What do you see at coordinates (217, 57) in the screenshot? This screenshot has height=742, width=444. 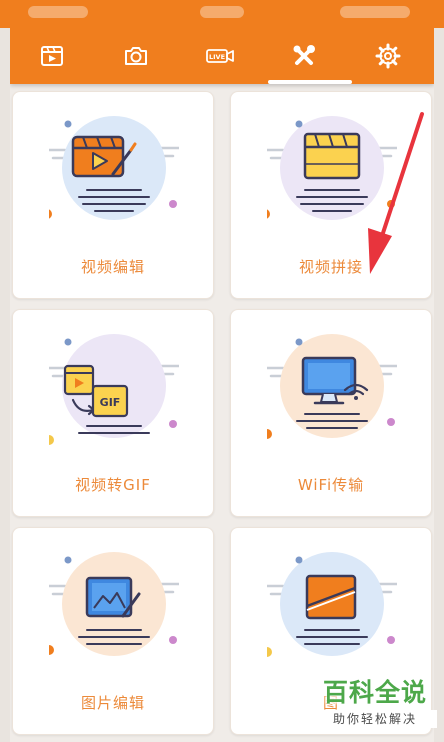 I see `live-label: LIVE` at bounding box center [217, 57].